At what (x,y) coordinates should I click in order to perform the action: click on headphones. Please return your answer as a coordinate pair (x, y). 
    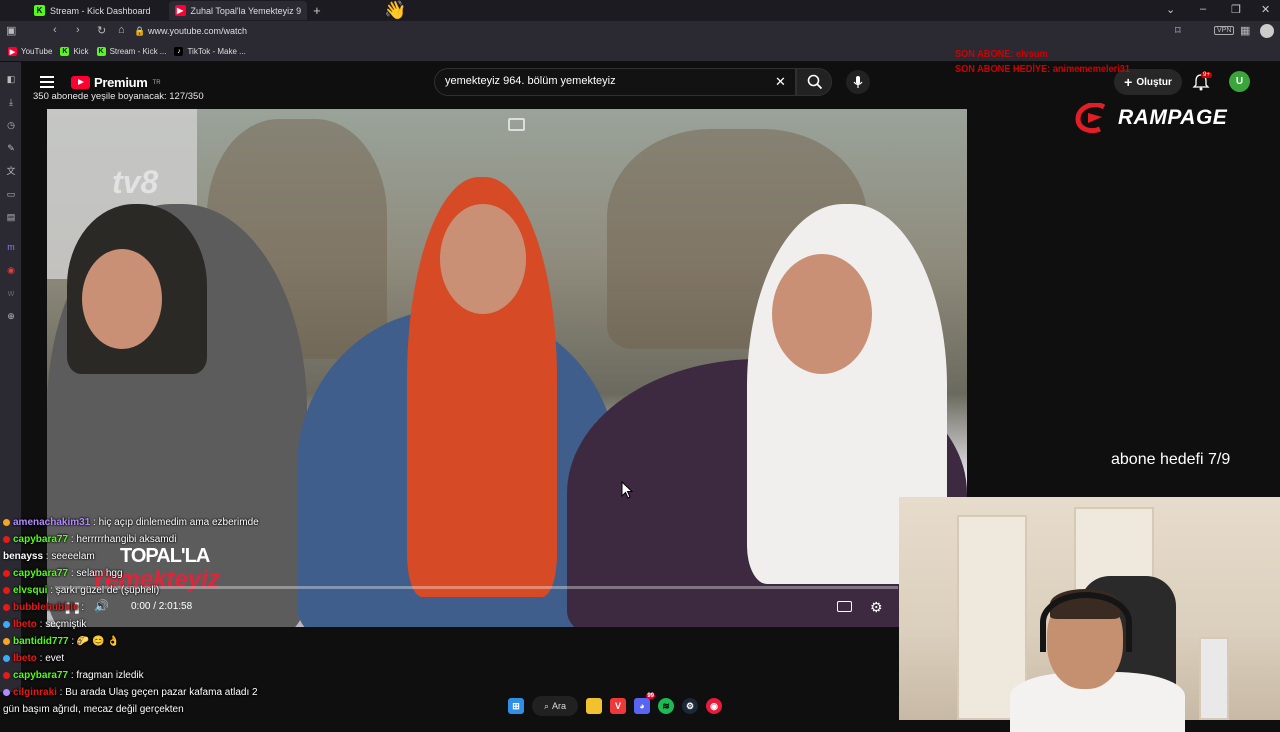
    Looking at the image, I should click on (1086, 622).